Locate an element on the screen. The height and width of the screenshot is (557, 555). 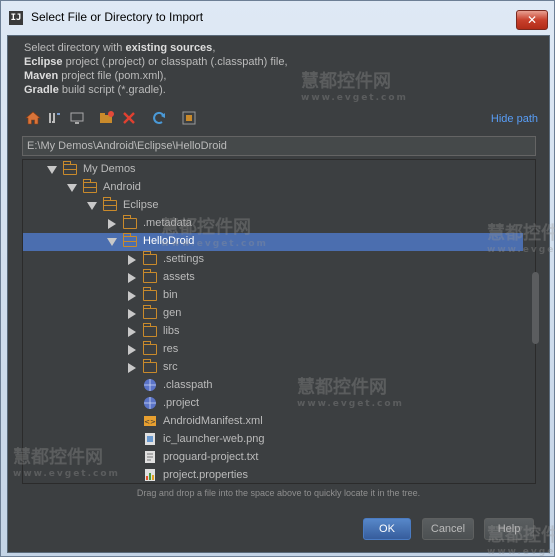
text-file-icon is located at coordinates (150, 457).